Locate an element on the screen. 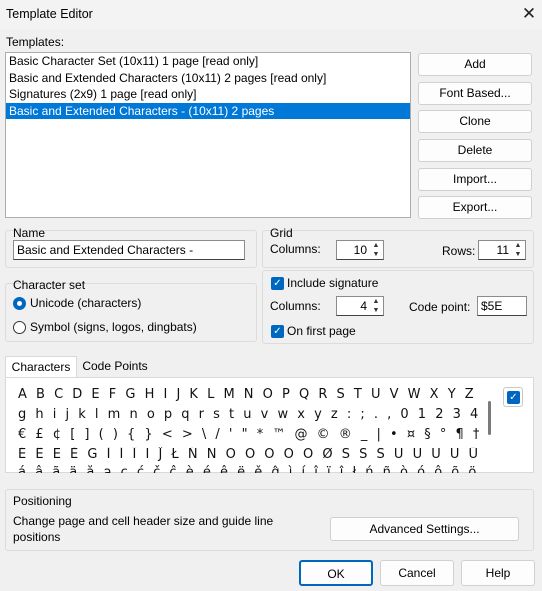  grid-rows-spinner: 11 ▲ ▼ is located at coordinates (502, 250).